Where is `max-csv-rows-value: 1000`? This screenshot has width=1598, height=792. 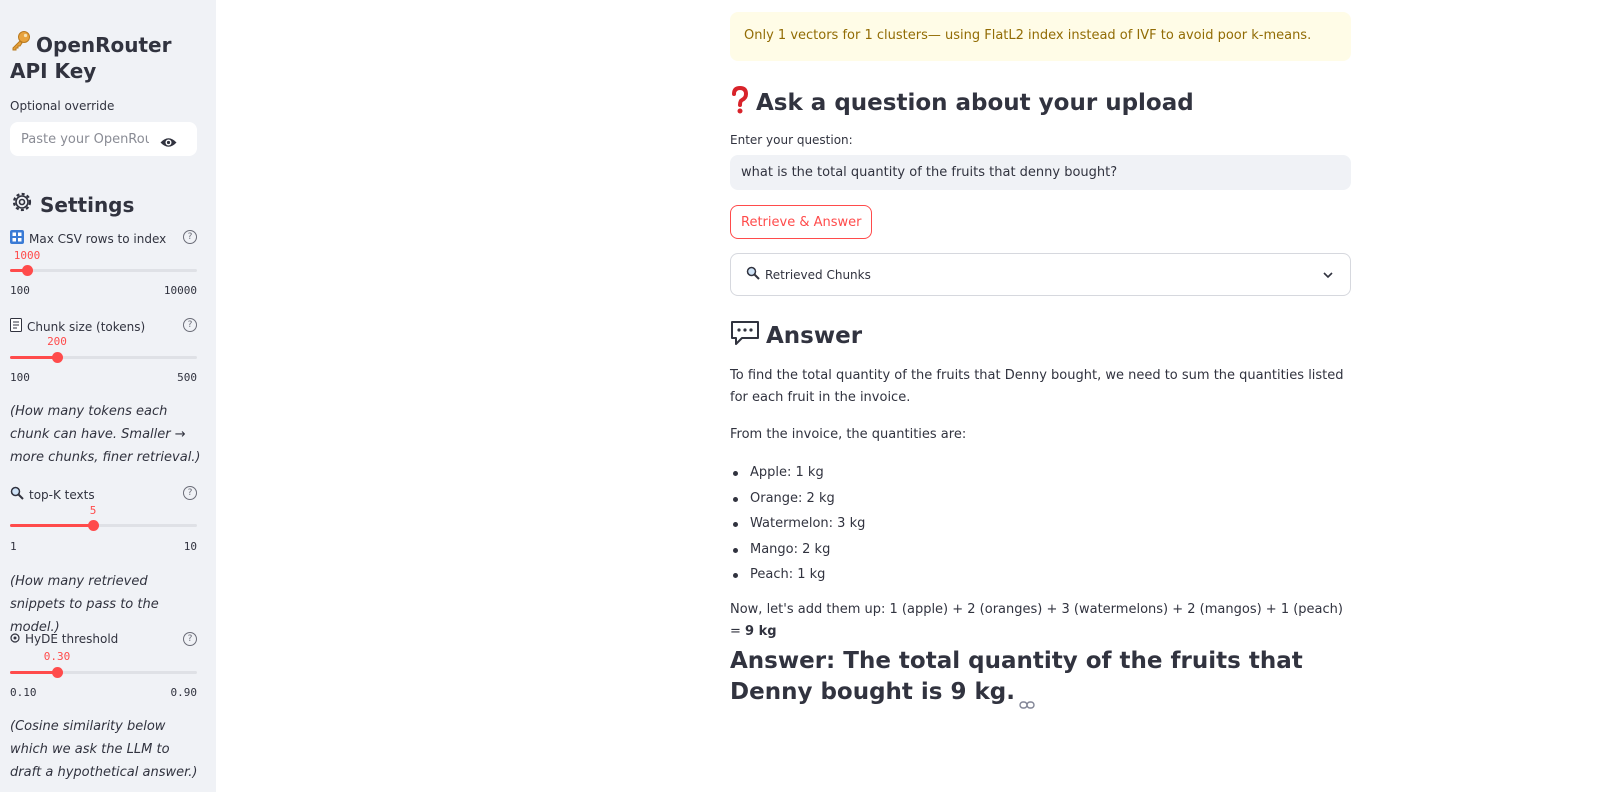 max-csv-rows-value: 1000 is located at coordinates (27, 255).